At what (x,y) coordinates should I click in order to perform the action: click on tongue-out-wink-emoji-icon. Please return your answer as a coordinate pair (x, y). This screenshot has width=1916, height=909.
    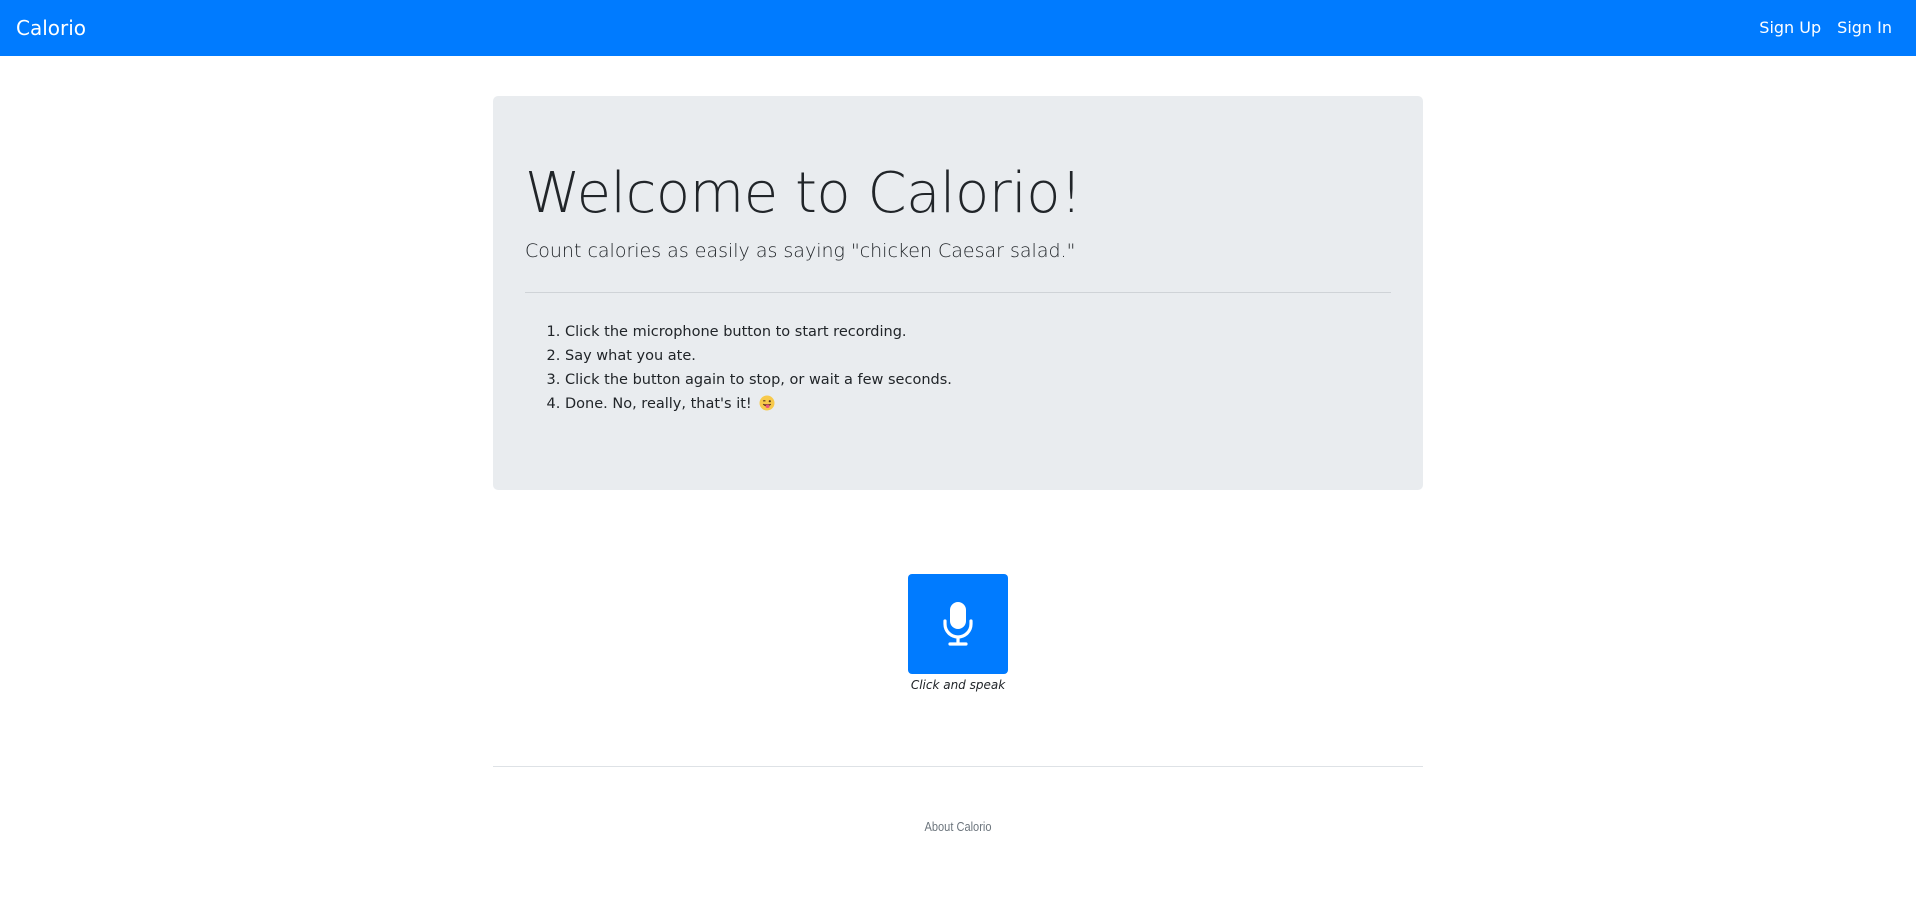
    Looking at the image, I should click on (767, 403).